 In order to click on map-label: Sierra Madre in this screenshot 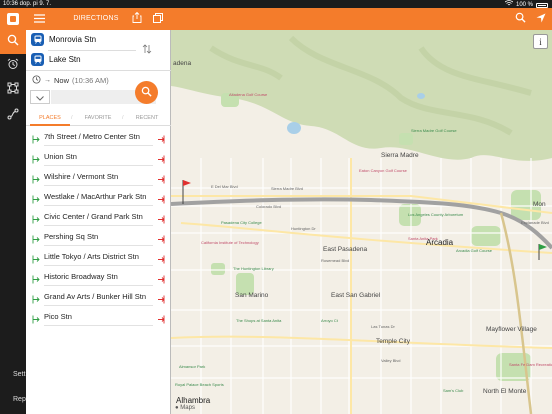, I will do `click(400, 155)`.